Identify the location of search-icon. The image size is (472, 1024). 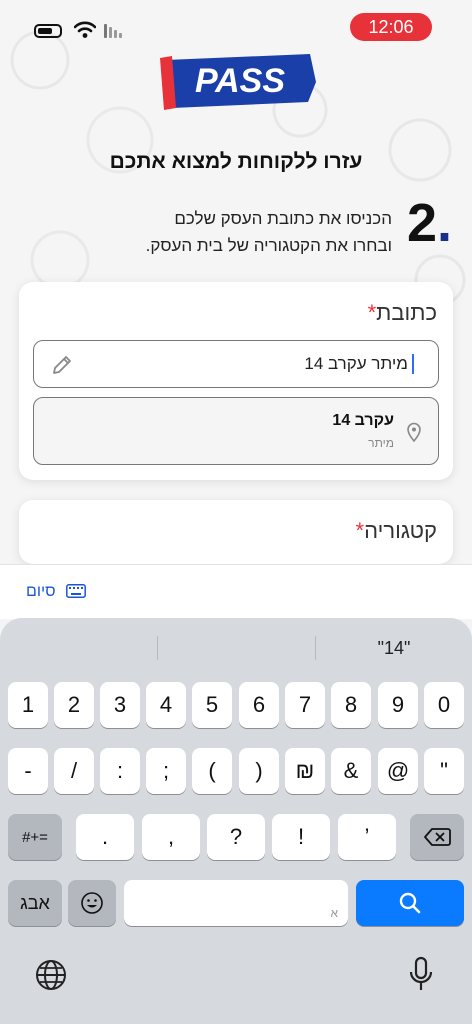
(410, 903).